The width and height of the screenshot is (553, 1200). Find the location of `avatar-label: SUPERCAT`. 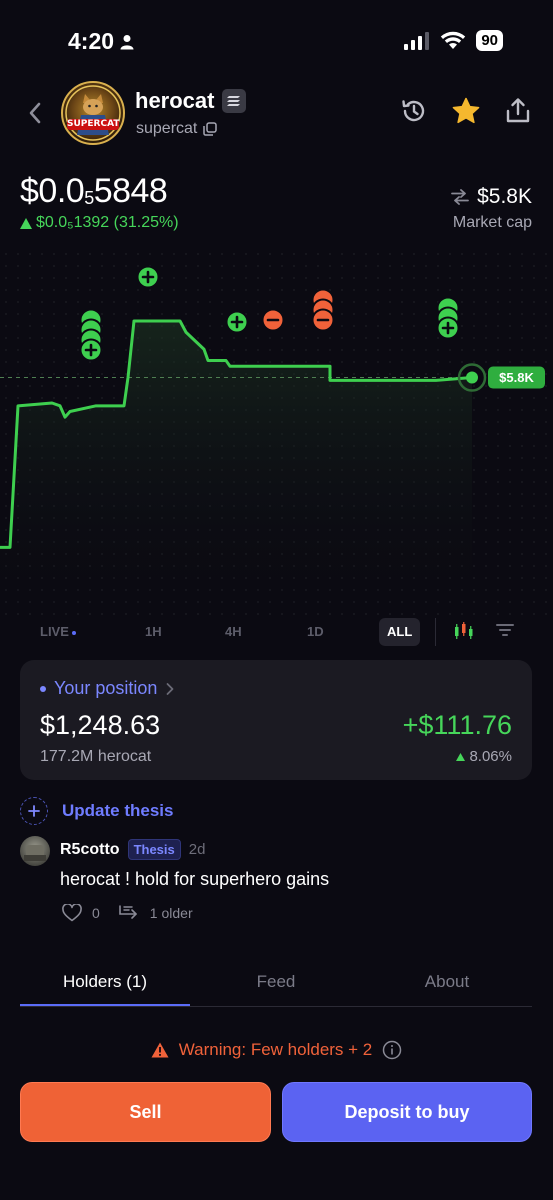

avatar-label: SUPERCAT is located at coordinates (93, 124).